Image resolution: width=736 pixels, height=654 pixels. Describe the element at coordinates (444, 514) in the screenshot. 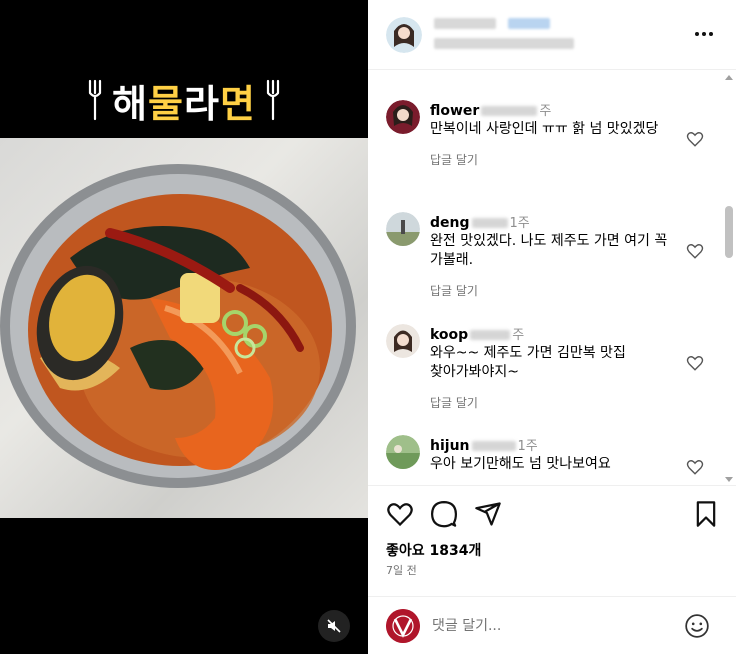

I see `comment-bubble-icon` at that location.